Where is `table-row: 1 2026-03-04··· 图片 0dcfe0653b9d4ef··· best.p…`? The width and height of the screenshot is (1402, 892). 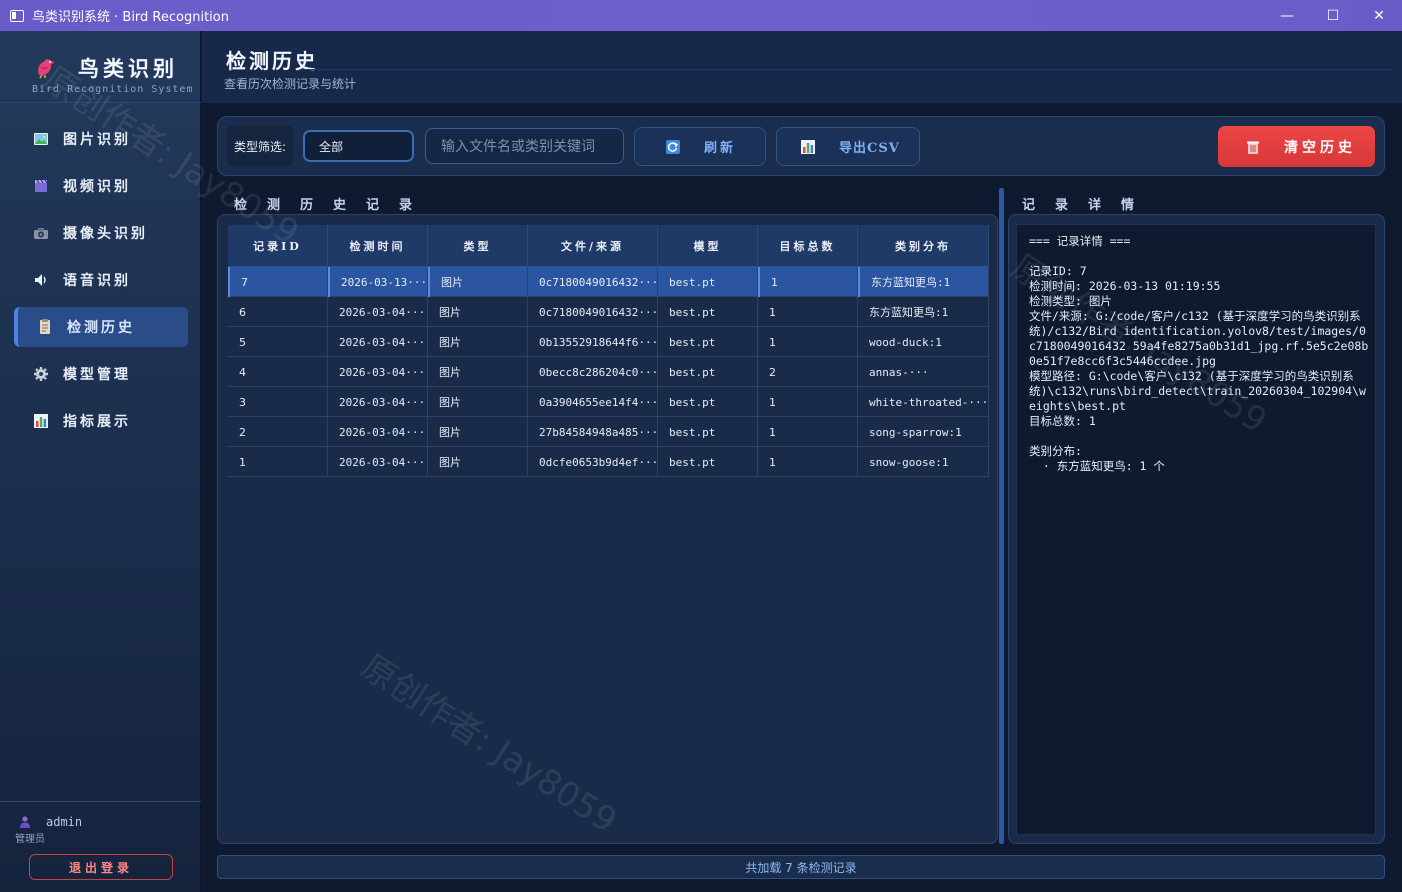 table-row: 1 2026-03-04··· 图片 0dcfe0653b9d4ef··· best.p… is located at coordinates (608, 462).